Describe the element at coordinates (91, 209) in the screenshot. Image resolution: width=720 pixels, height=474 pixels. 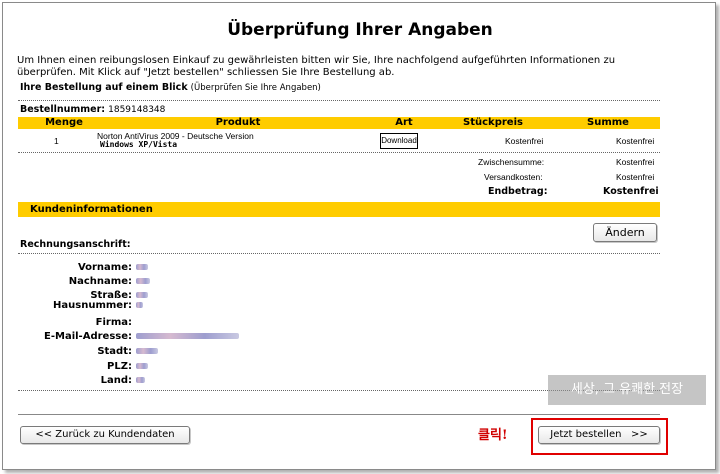
I see `customer-section-title: Kundeninformationen` at that location.